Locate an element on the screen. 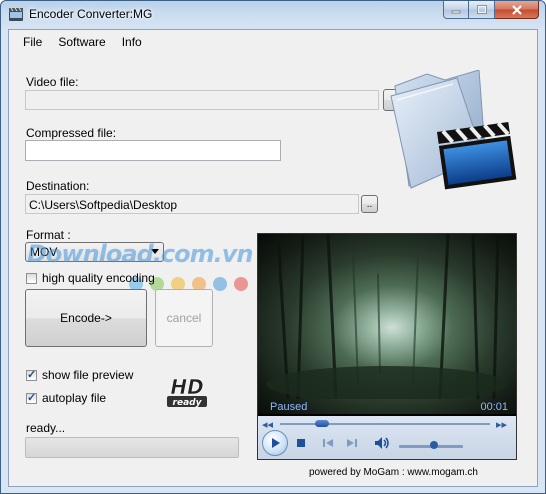 Image resolution: width=546 pixels, height=494 pixels. menu-file: File is located at coordinates (29, 42).